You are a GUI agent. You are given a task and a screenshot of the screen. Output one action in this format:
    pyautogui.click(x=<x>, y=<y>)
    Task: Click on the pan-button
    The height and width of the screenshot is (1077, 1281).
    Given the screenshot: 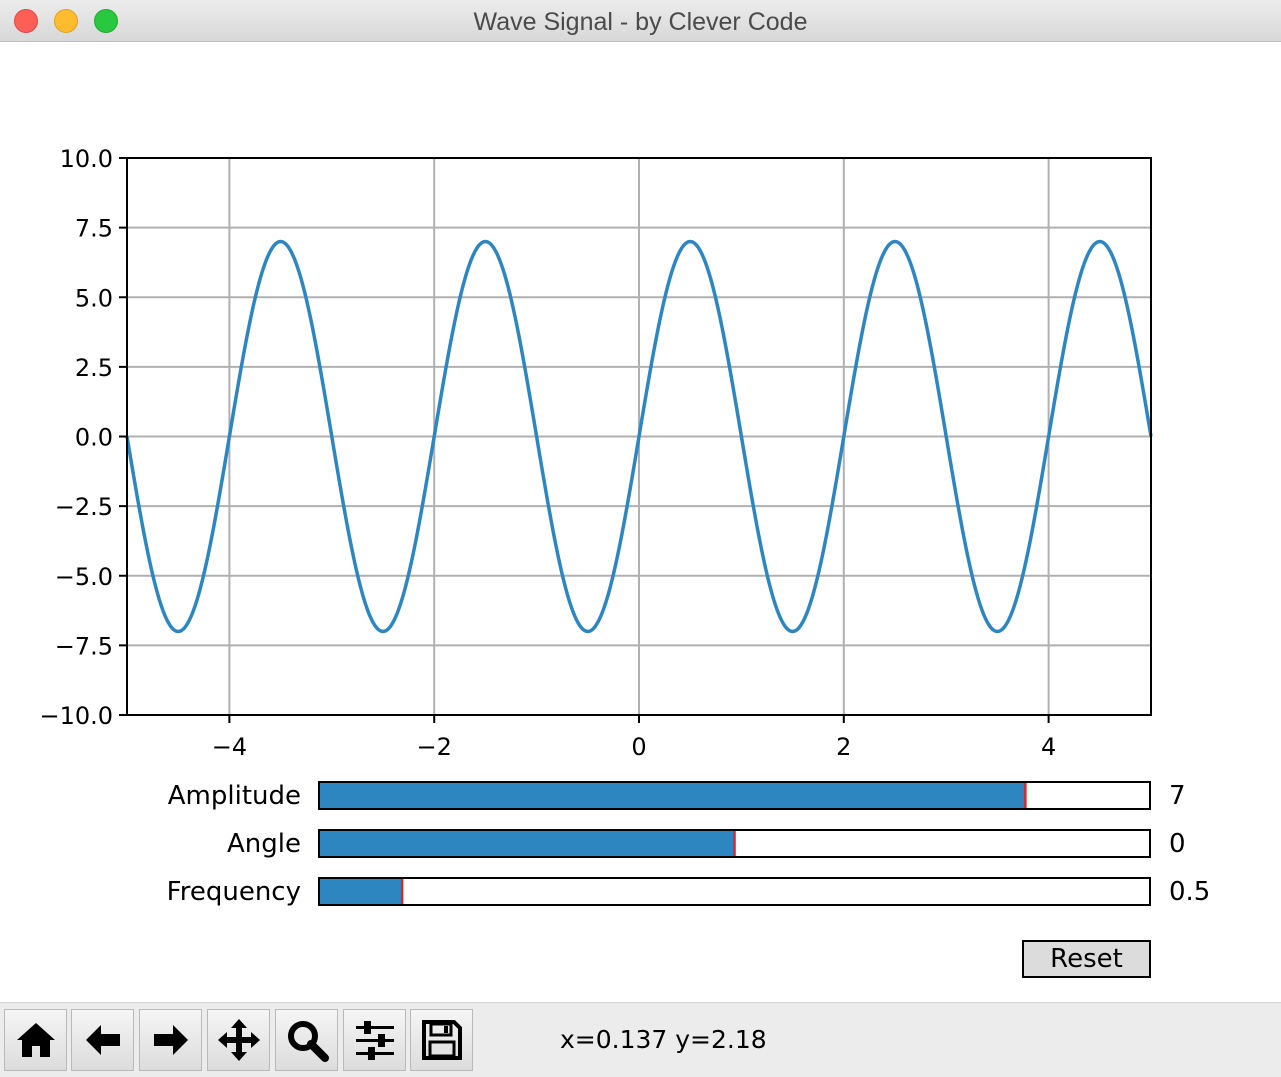 What is the action you would take?
    pyautogui.click(x=238, y=1040)
    